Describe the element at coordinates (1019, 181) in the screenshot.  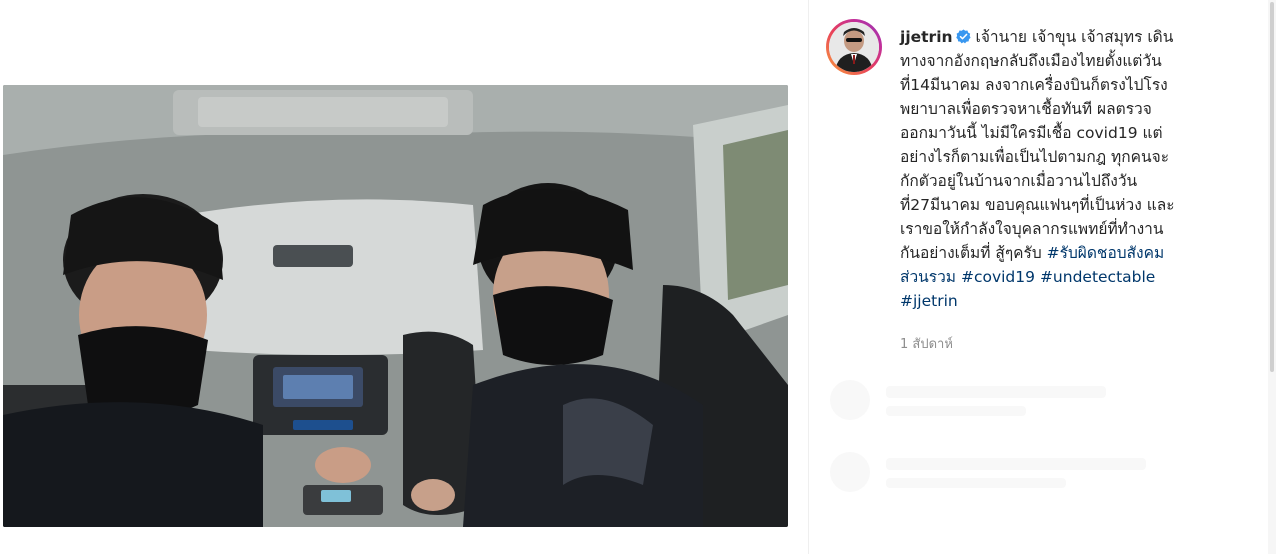
I see `caption-line-7: กักตัวอยู่ในบ้านจากเมื่อวานไปถึงวัน` at that location.